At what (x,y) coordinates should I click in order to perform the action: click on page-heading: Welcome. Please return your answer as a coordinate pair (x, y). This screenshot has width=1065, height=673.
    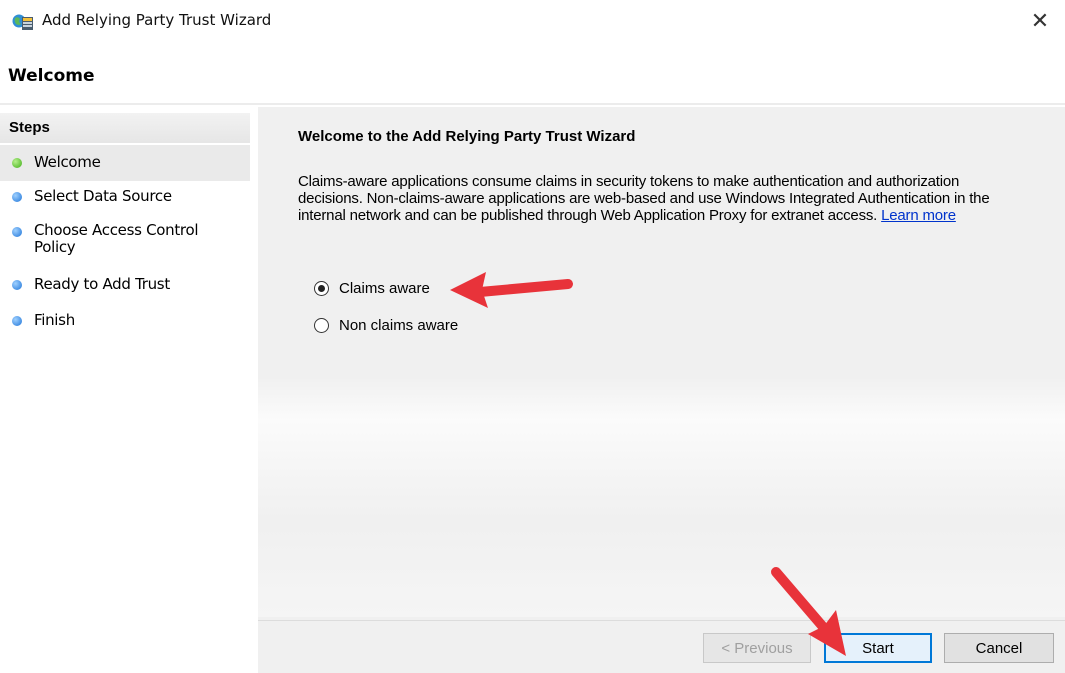
    Looking at the image, I should click on (51, 76).